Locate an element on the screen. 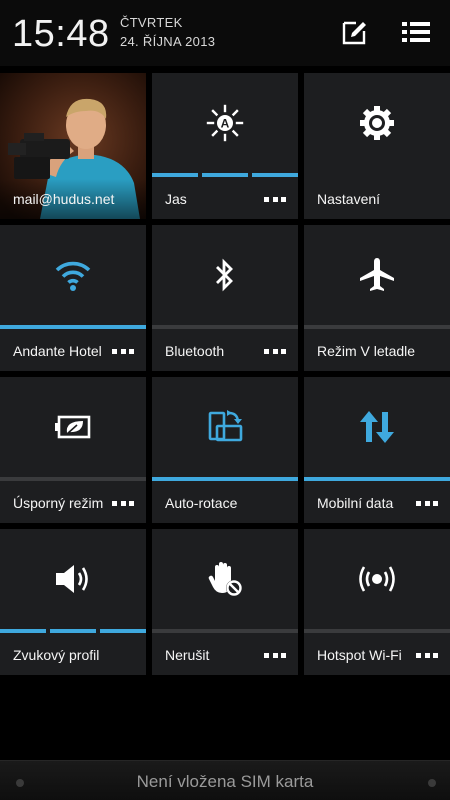 Image resolution: width=450 pixels, height=800 pixels. auto-rotate-state-bar is located at coordinates (225, 479).